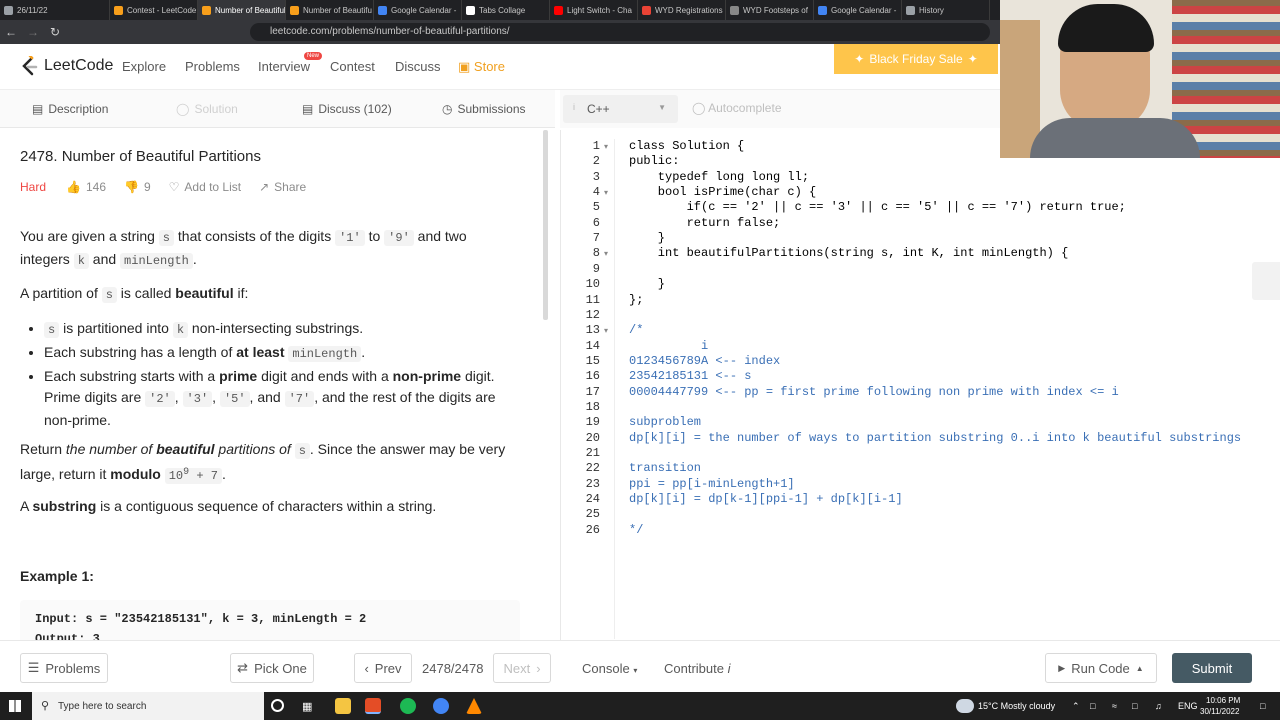 The image size is (1280, 720). I want to click on store-icon: ▣, so click(466, 66).